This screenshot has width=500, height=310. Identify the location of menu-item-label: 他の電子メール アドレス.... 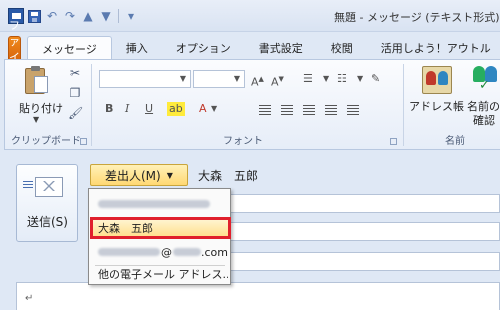
(163, 274).